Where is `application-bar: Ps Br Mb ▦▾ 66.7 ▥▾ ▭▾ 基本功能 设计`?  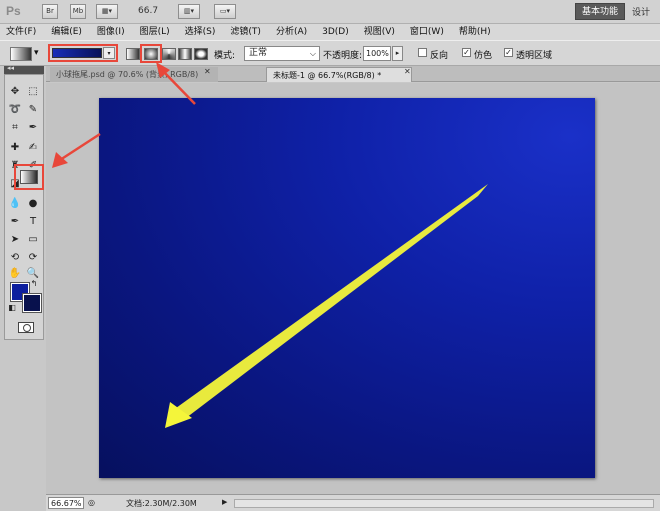
application-bar: Ps Br Mb ▦▾ 66.7 ▥▾ ▭▾ 基本功能 设计 is located at coordinates (330, 12).